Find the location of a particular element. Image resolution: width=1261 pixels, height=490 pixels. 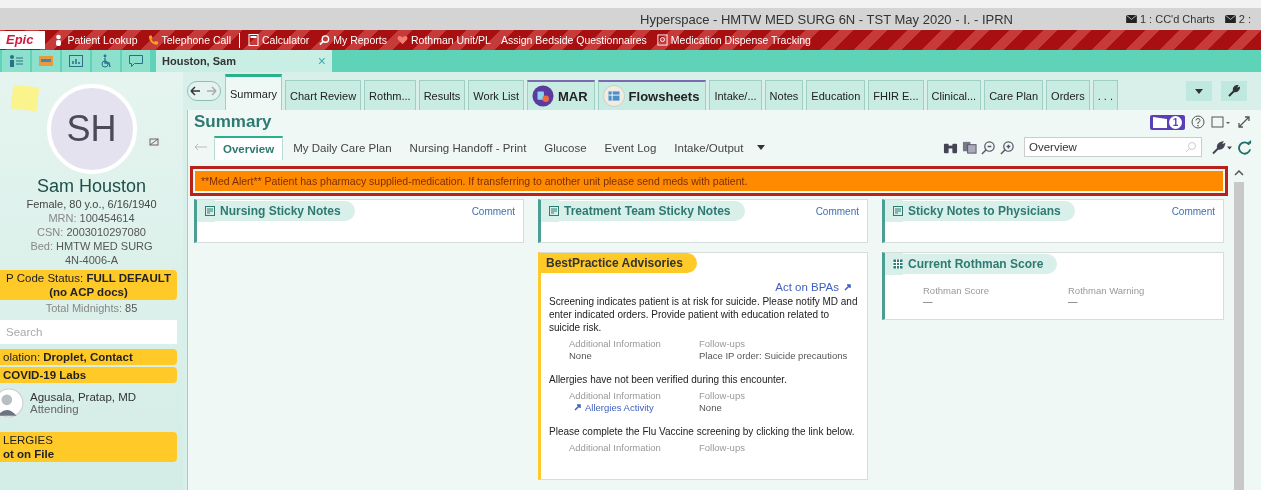

calculator-icon is located at coordinates (253, 40).